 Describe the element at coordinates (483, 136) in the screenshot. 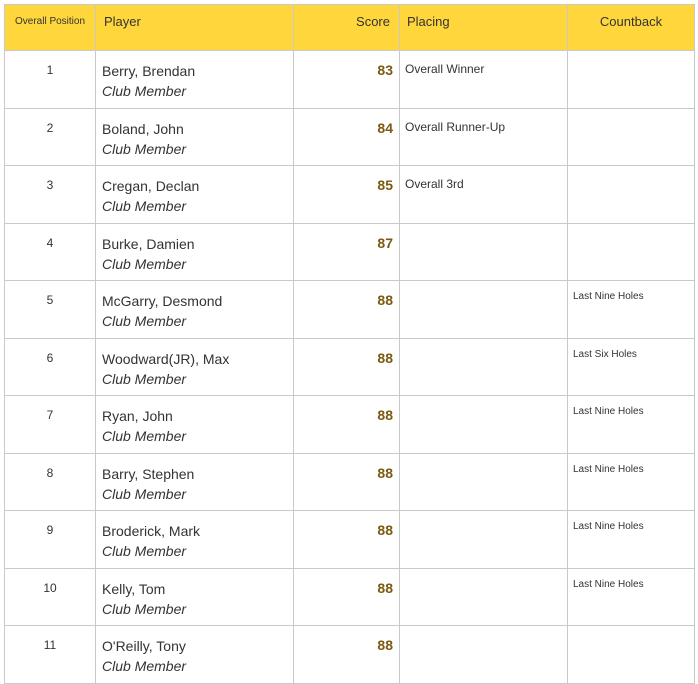

I see `placing: Overall Runner-Up` at that location.